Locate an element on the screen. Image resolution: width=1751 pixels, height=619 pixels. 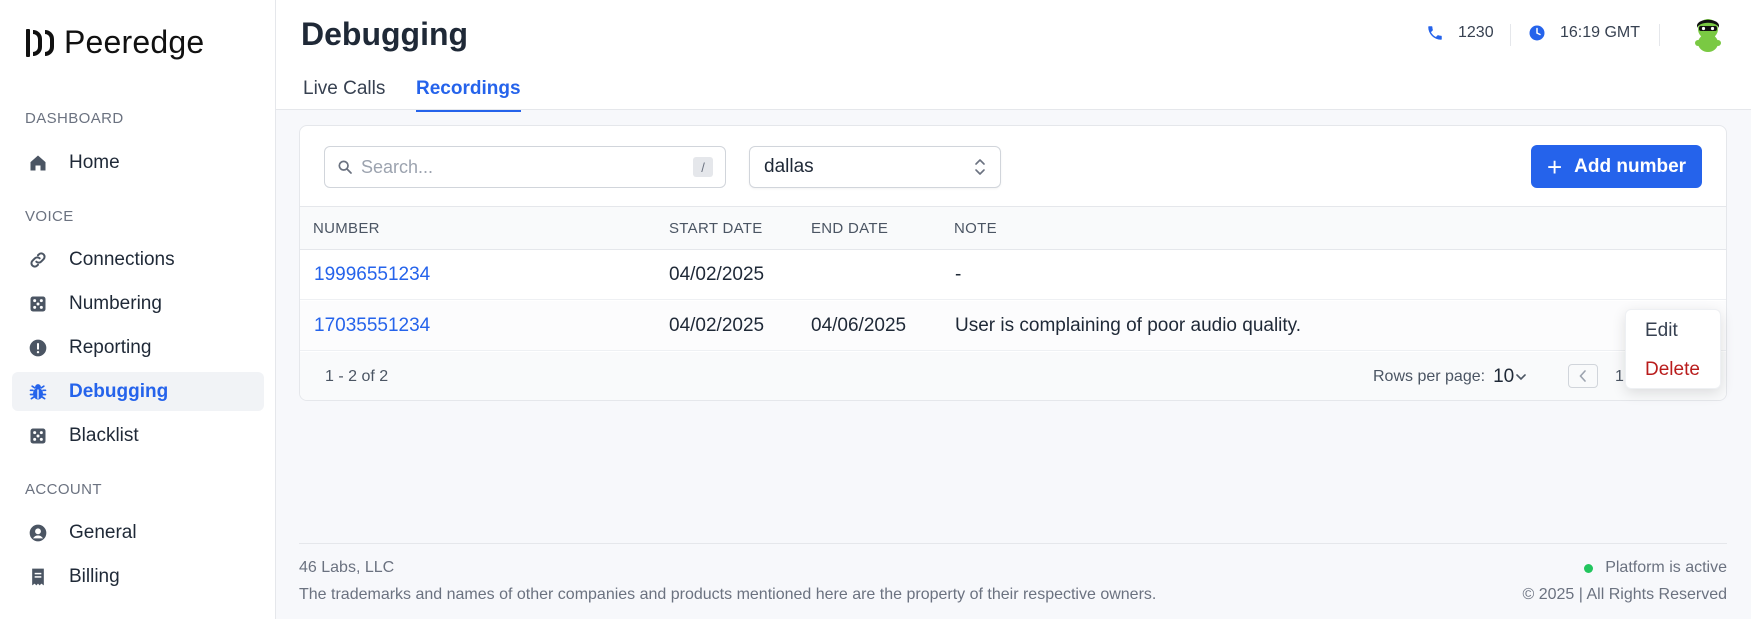
sidebar-item-label: General is located at coordinates (103, 532).